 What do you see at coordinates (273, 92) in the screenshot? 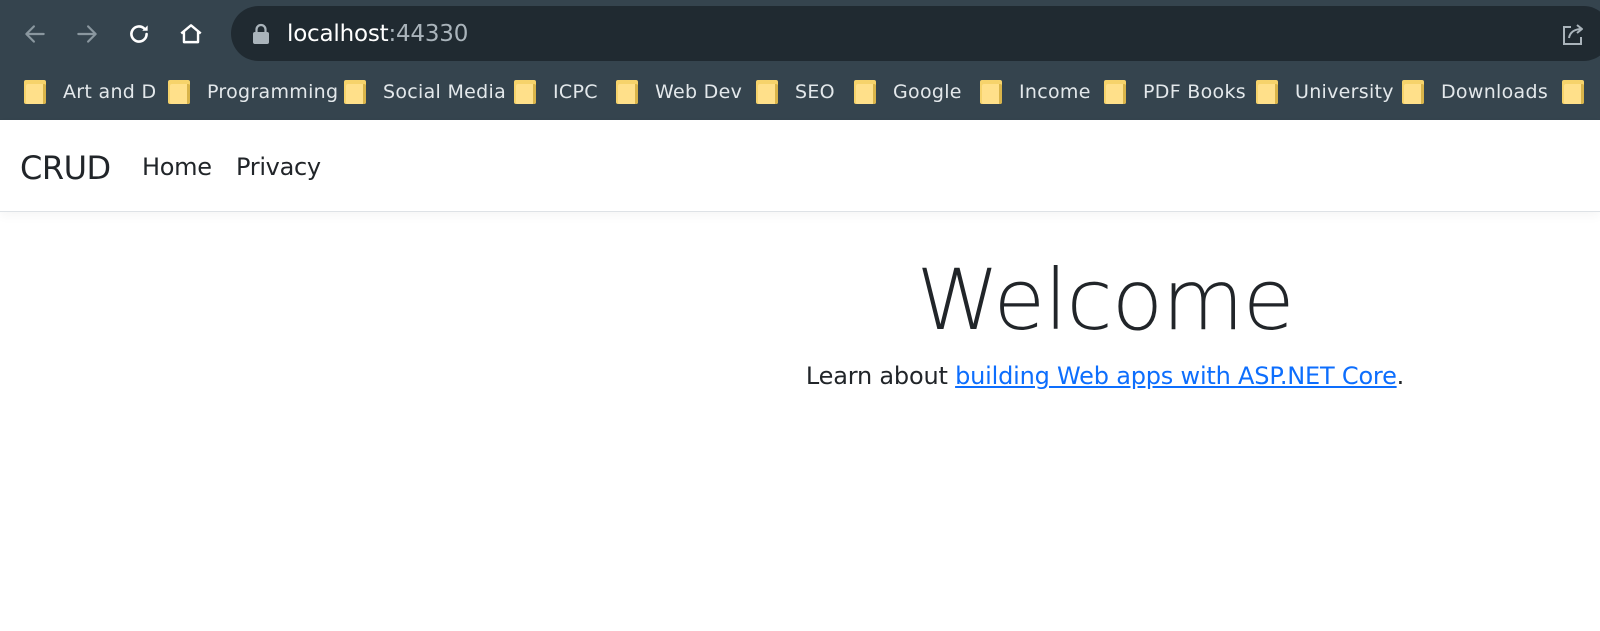
I see `bookmark-label: Programming` at bounding box center [273, 92].